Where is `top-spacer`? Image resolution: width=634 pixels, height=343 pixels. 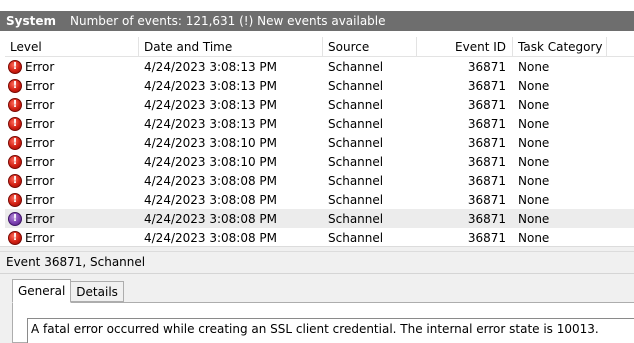 top-spacer is located at coordinates (317, 5).